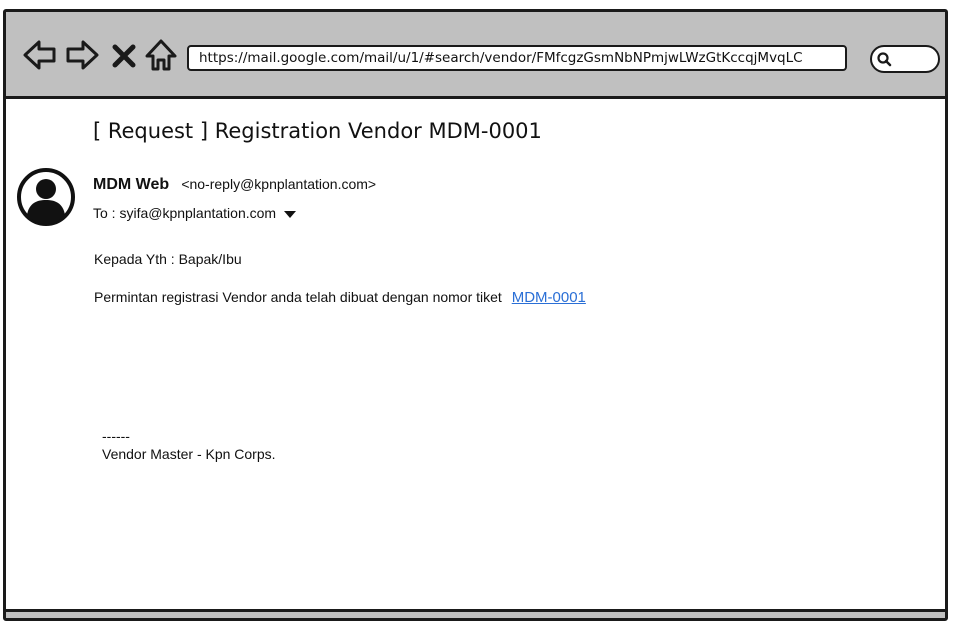  I want to click on sender: MDM Web <no-reply@kpnplantation.com>, so click(234, 185).